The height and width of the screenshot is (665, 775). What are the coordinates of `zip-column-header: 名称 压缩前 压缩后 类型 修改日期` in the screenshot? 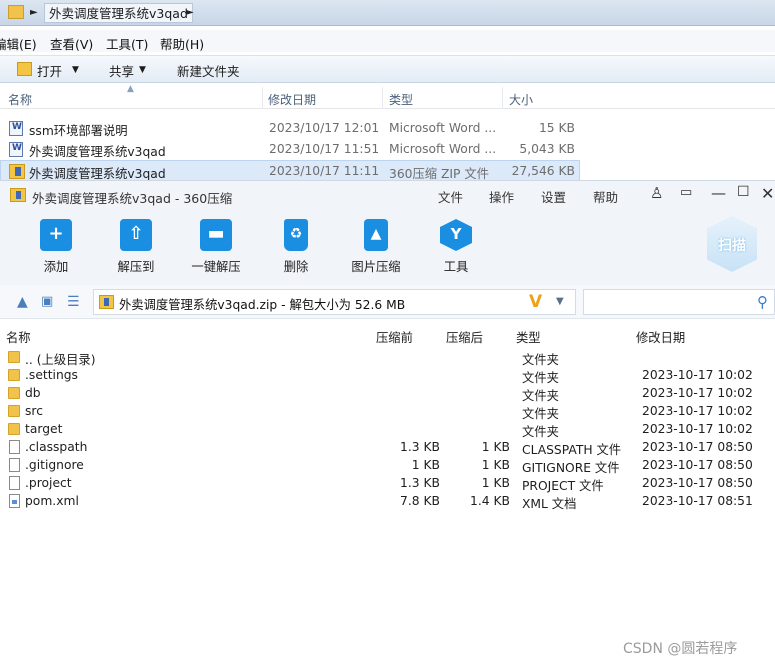 It's located at (387, 335).